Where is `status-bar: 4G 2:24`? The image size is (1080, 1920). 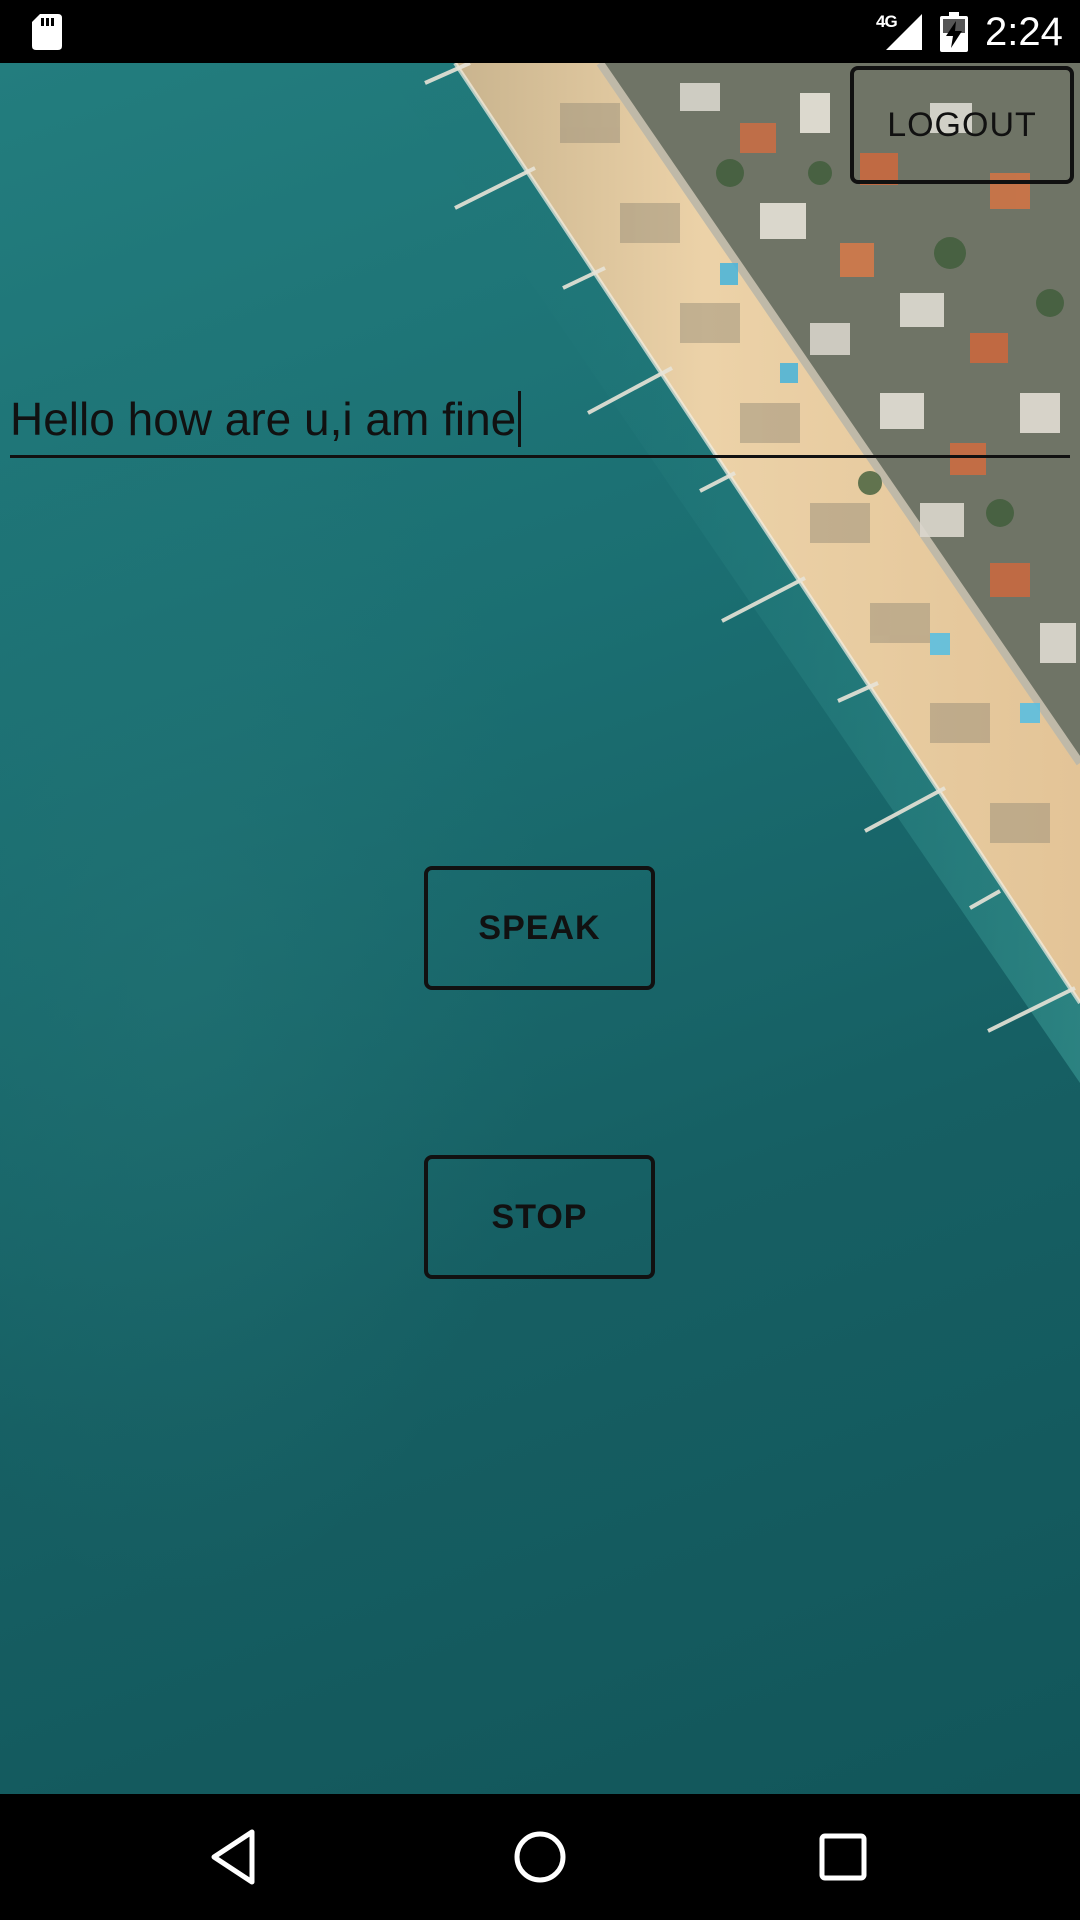 status-bar: 4G 2:24 is located at coordinates (540, 31).